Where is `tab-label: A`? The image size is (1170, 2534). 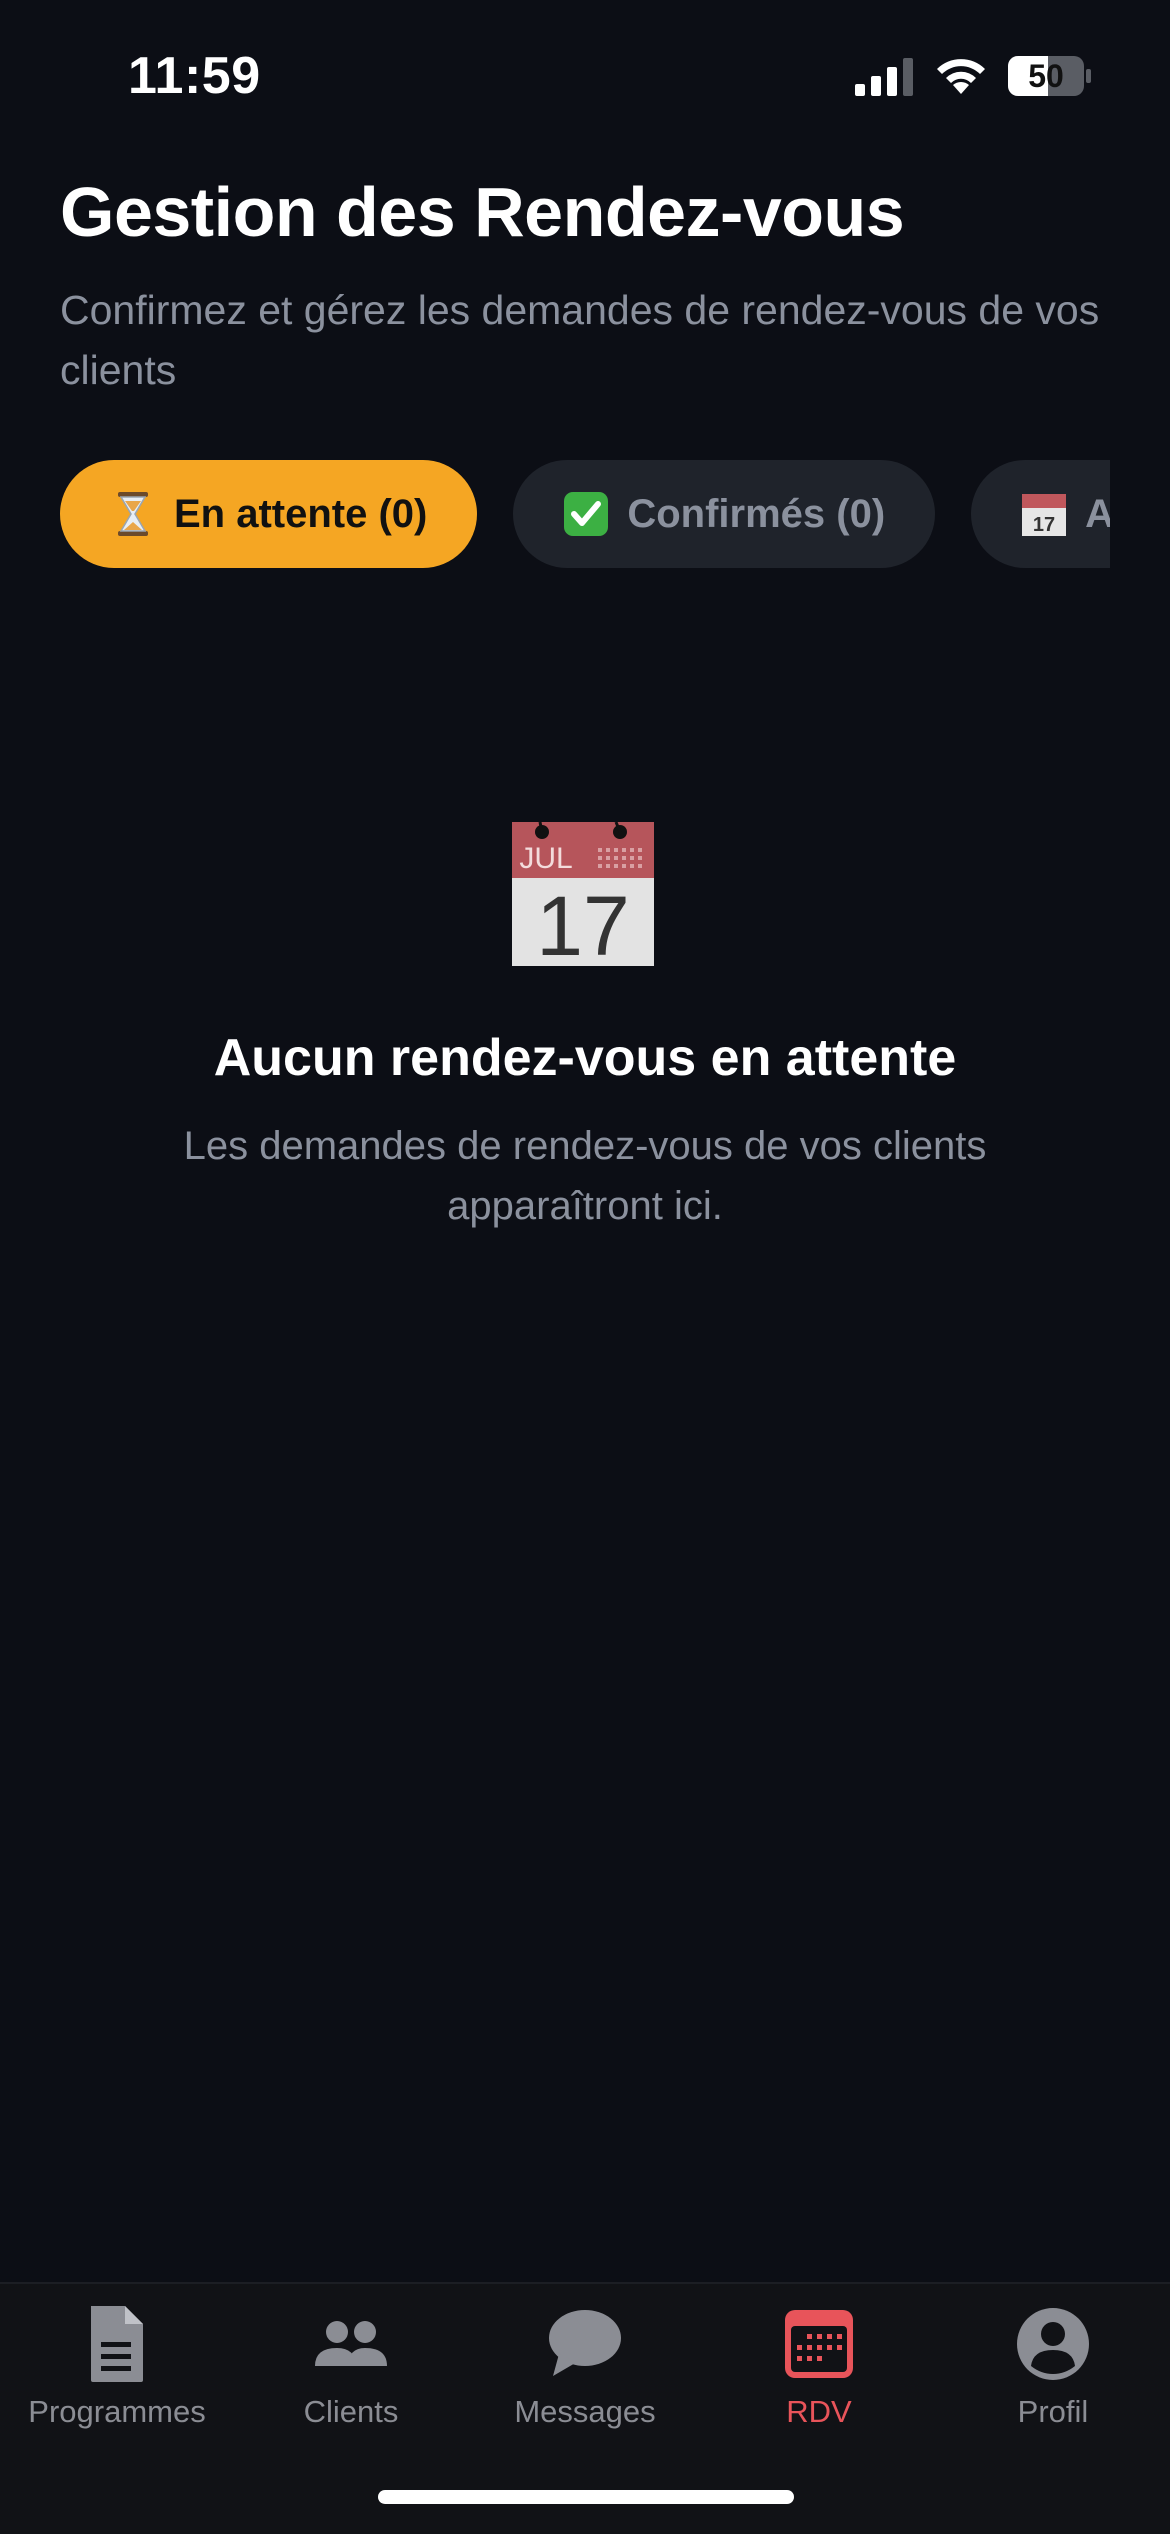 tab-label: A is located at coordinates (1097, 513).